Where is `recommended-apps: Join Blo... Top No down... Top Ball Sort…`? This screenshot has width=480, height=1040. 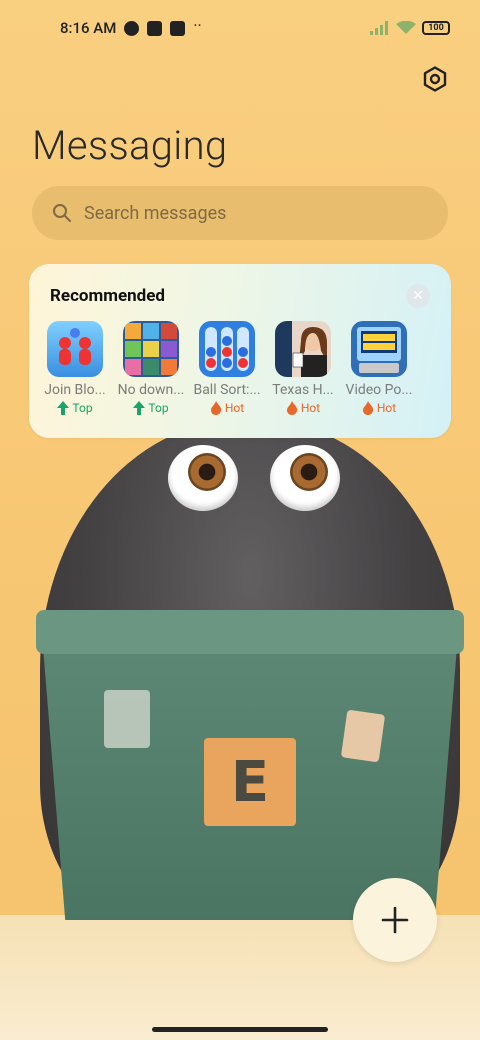 recommended-apps: Join Blo... Top No down... Top Ball Sort… is located at coordinates (227, 368).